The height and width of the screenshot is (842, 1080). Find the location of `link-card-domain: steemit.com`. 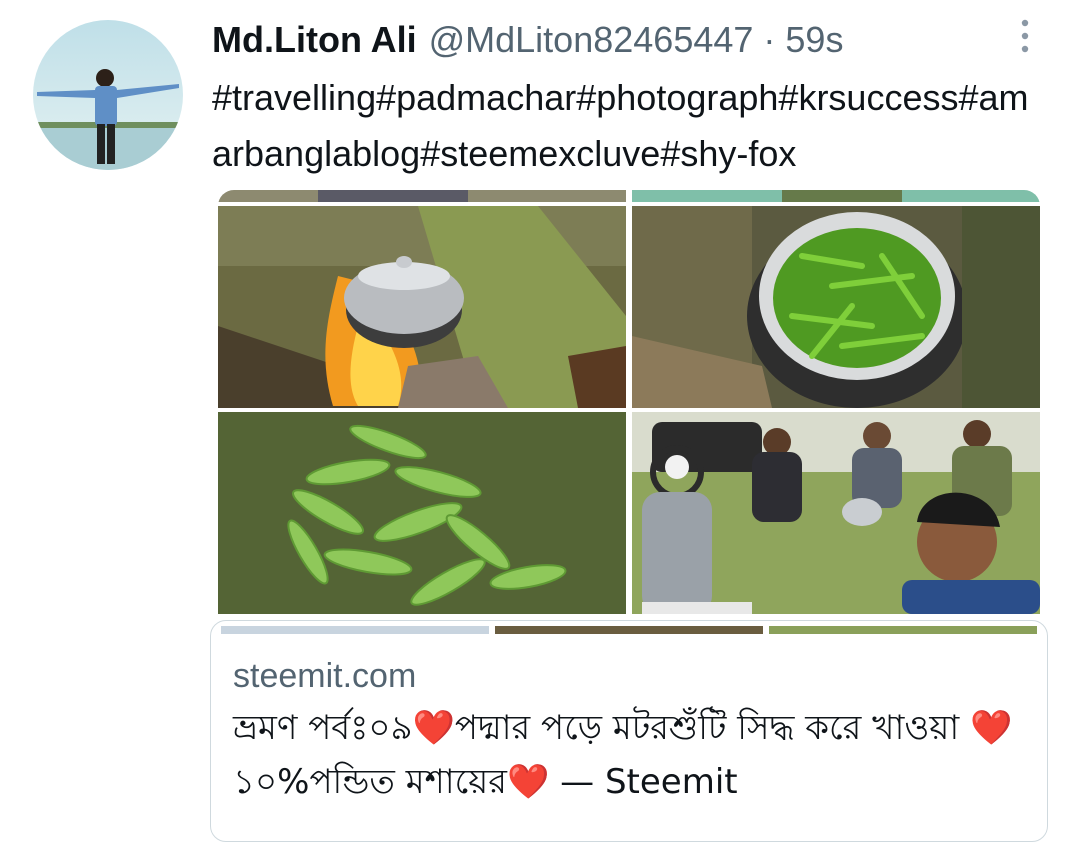

link-card-domain: steemit.com is located at coordinates (325, 676).